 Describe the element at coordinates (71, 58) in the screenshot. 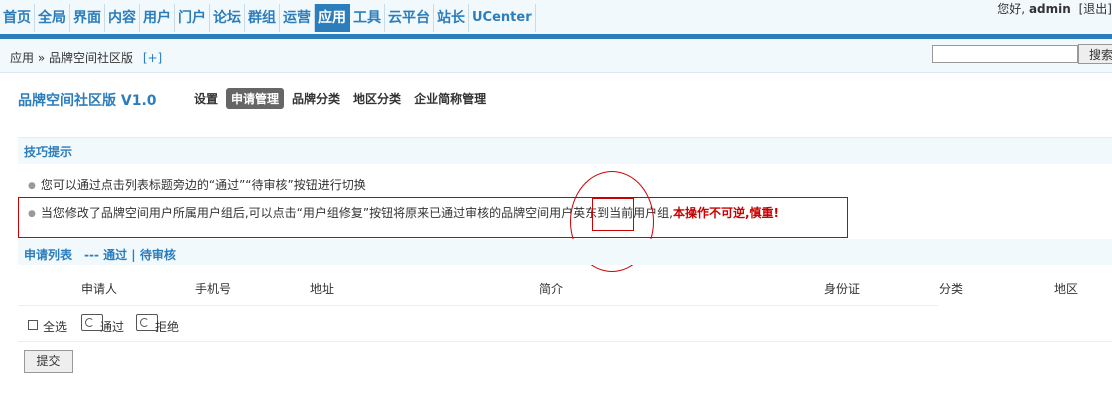

I see `breadcrumb-path: 应用 » 品牌空间社区版` at that location.